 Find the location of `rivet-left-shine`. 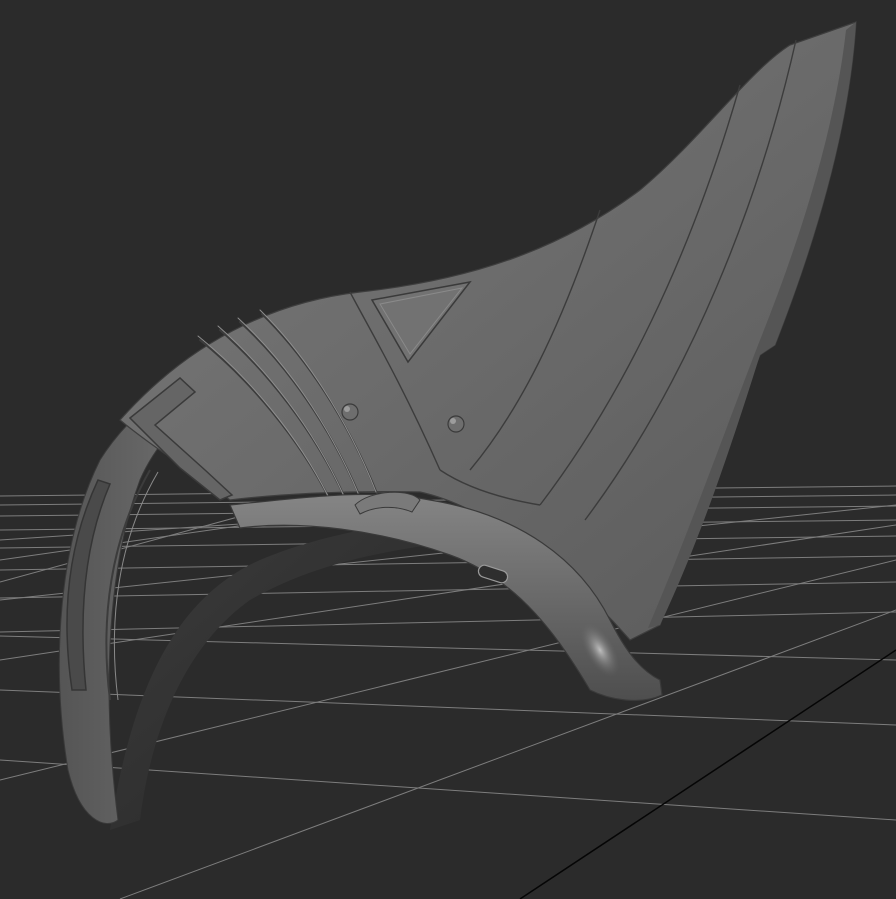

rivet-left-shine is located at coordinates (347, 409).